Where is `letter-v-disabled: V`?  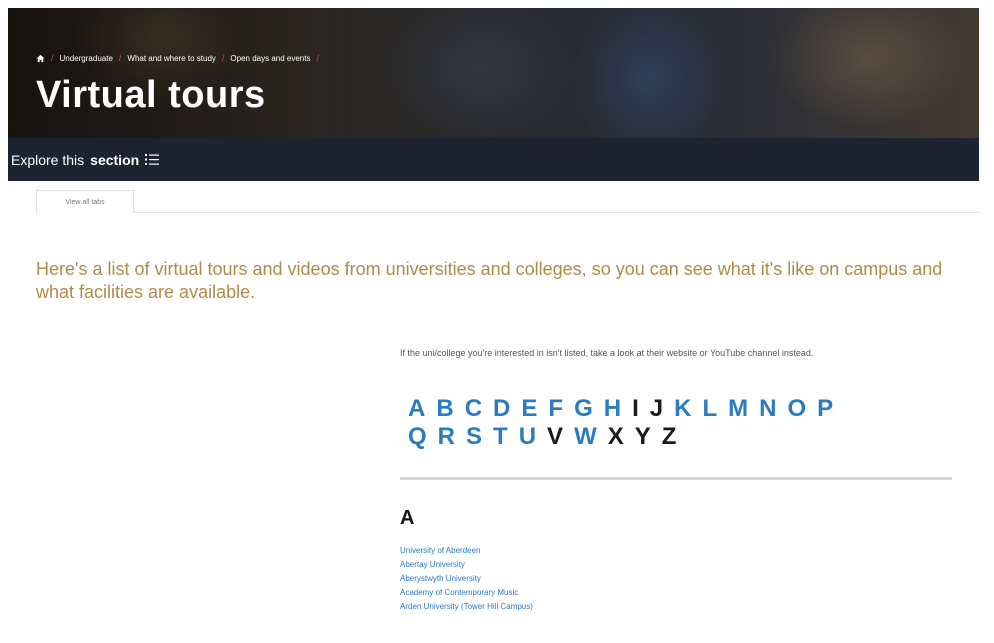 letter-v-disabled: V is located at coordinates (555, 436).